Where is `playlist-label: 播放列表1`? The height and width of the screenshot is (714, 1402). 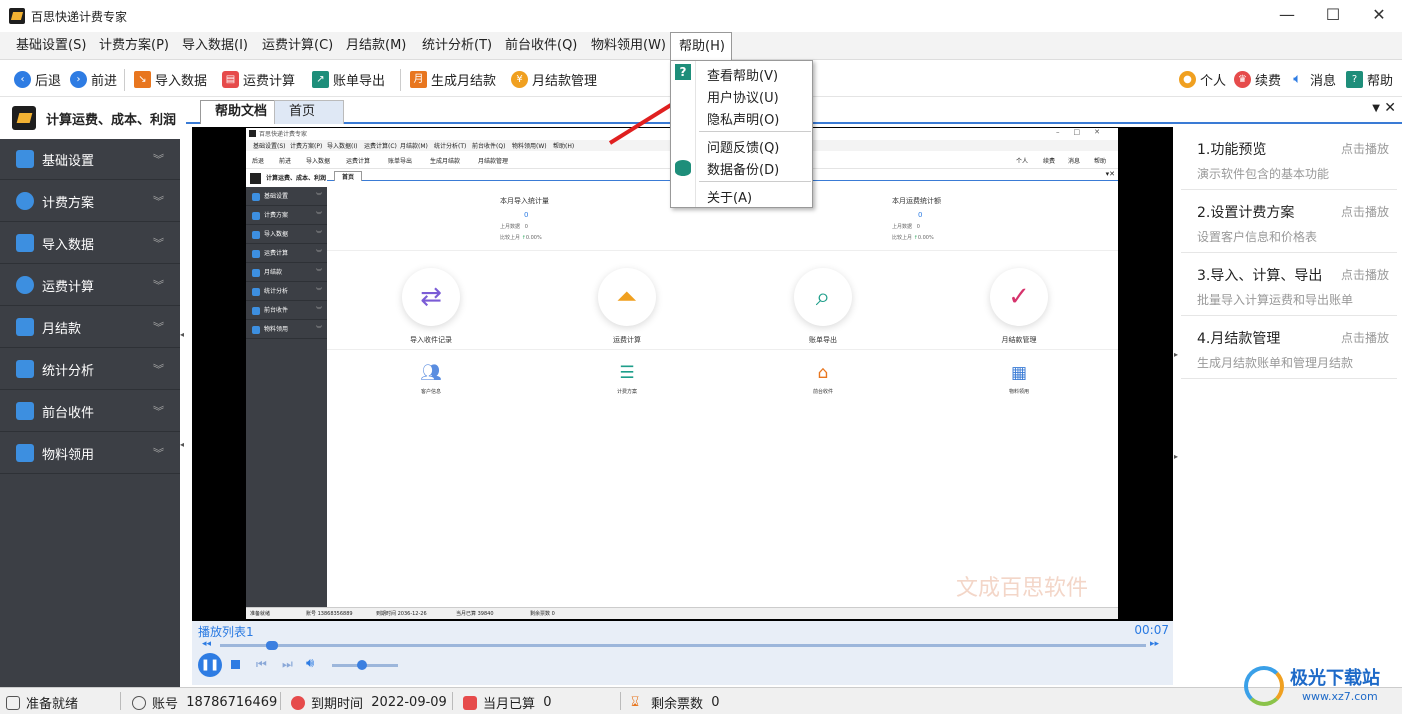 playlist-label: 播放列表1 is located at coordinates (226, 631).